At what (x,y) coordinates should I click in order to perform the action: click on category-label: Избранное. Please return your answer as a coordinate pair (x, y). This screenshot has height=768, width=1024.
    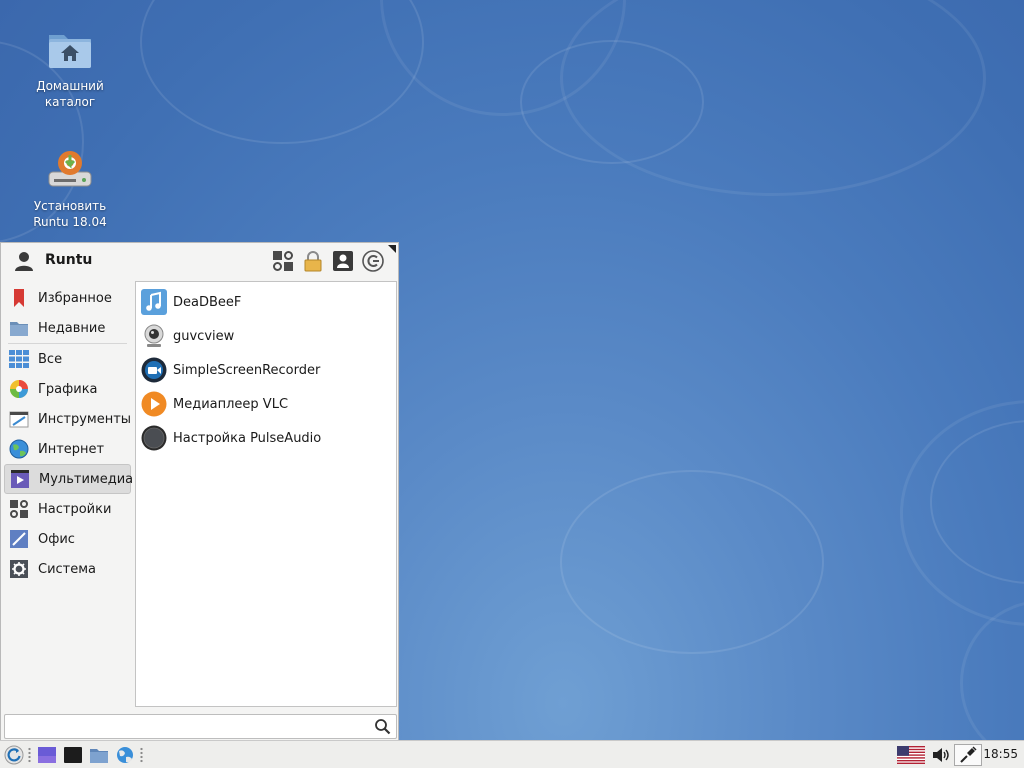
    Looking at the image, I should click on (75, 298).